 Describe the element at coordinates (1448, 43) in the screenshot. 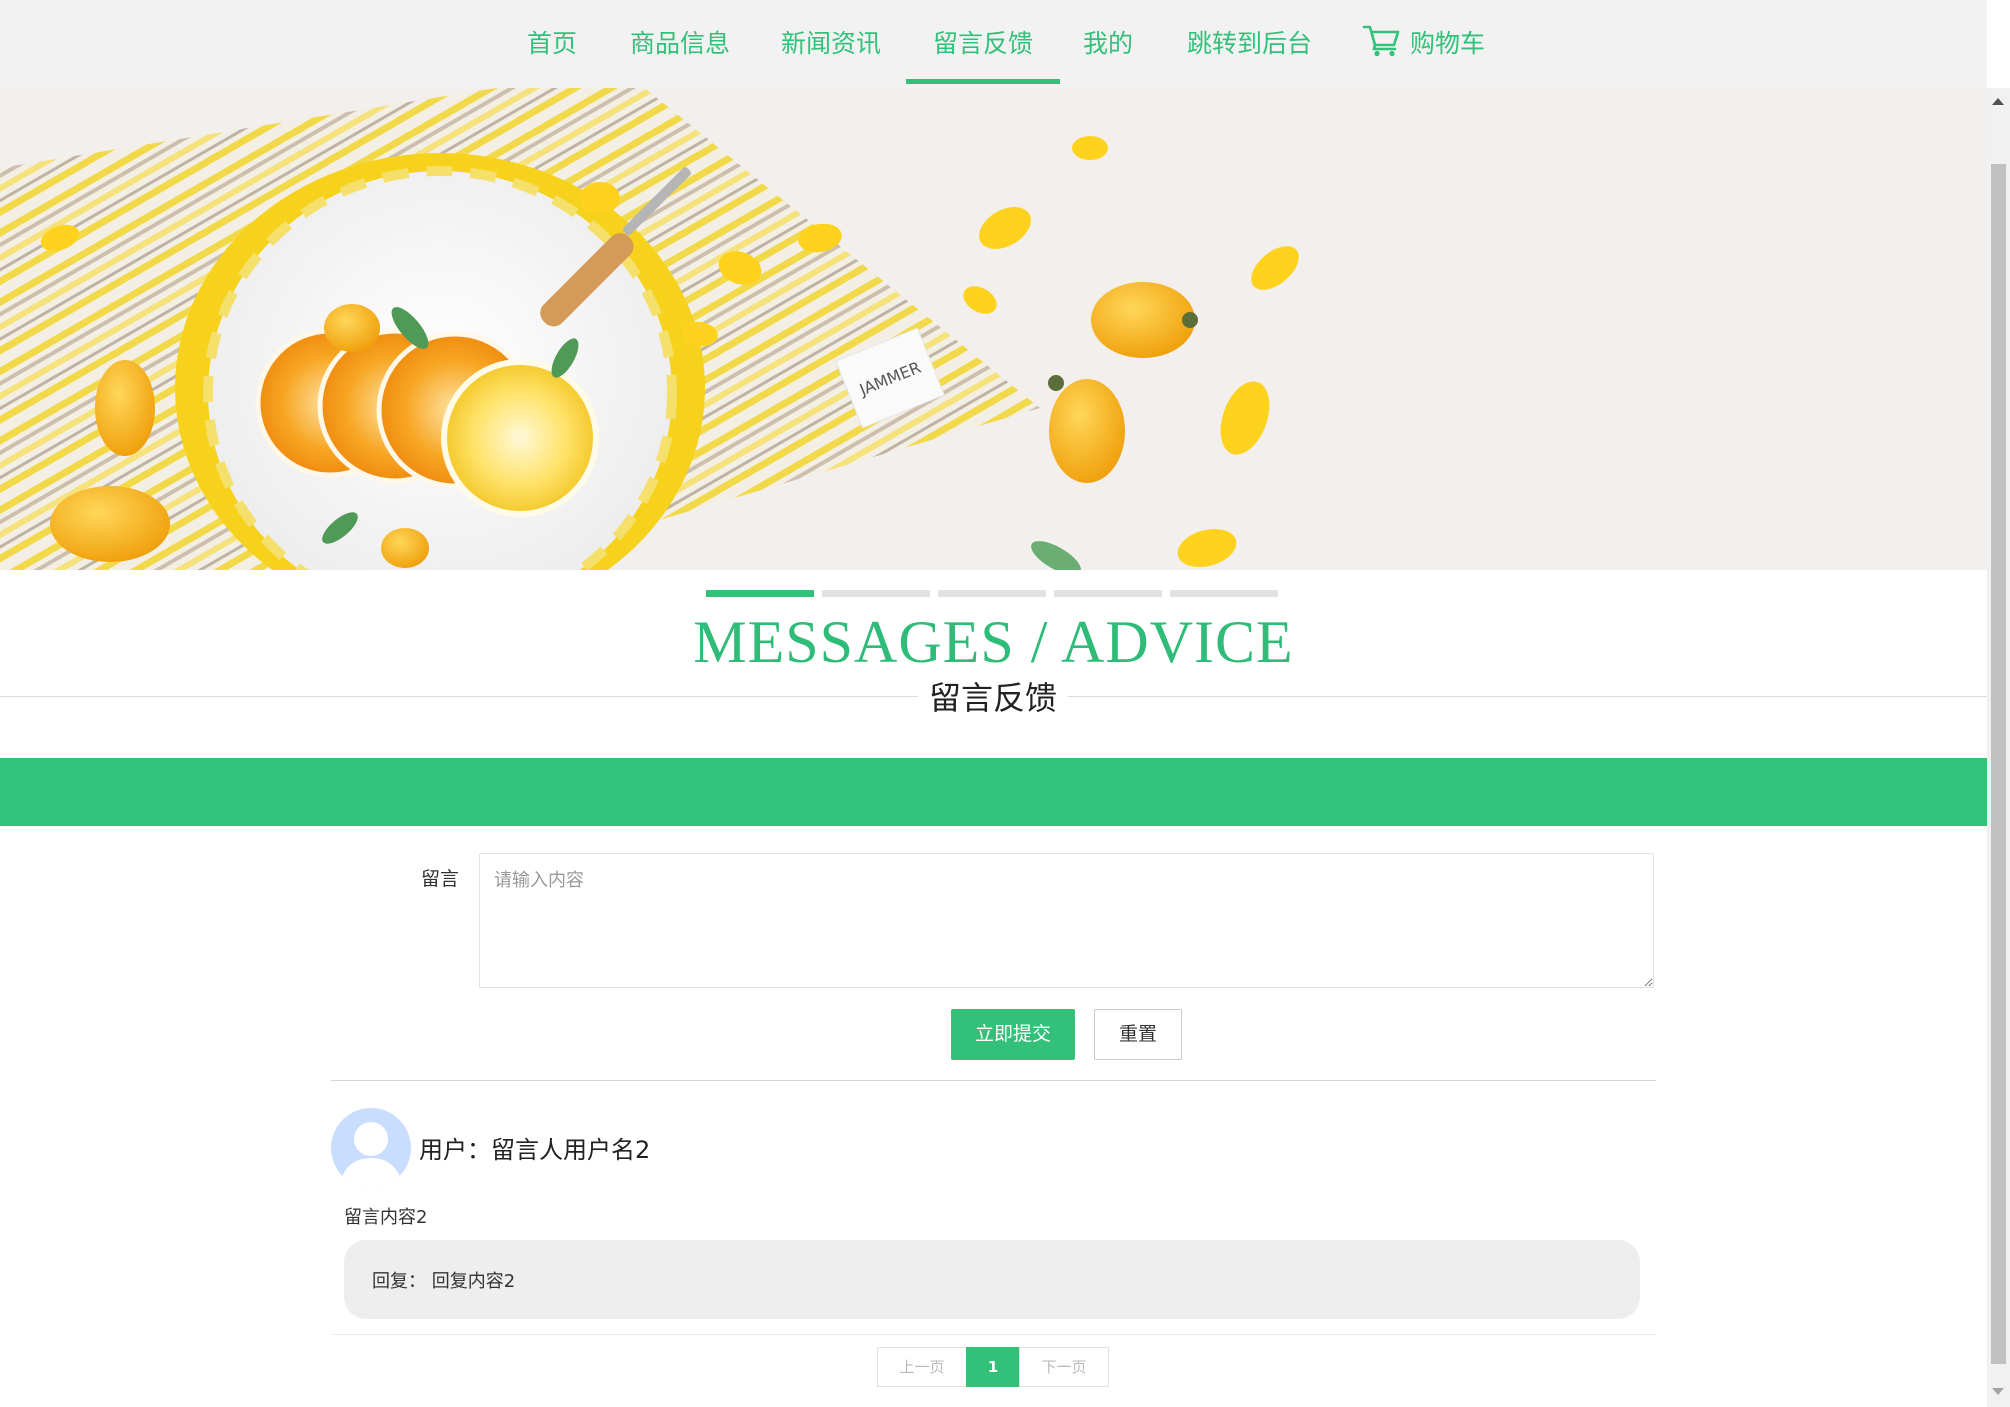

I see `nav-item-cart-label: 购物车` at that location.